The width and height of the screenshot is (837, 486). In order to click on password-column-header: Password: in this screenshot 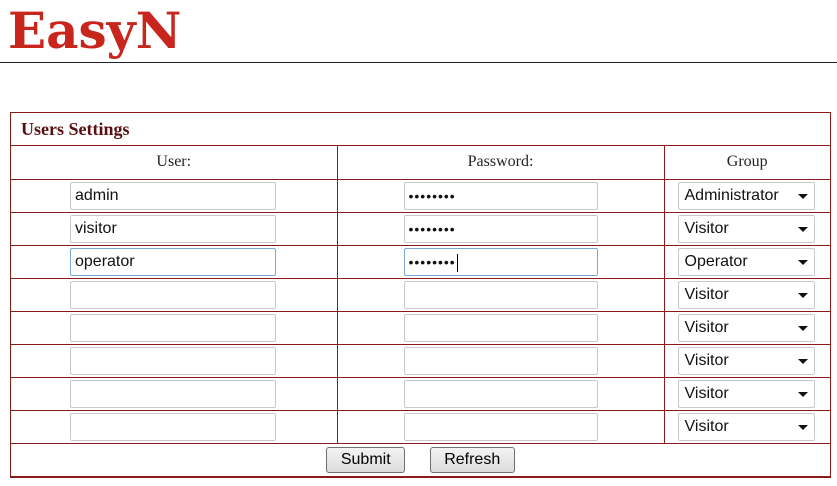, I will do `click(500, 162)`.